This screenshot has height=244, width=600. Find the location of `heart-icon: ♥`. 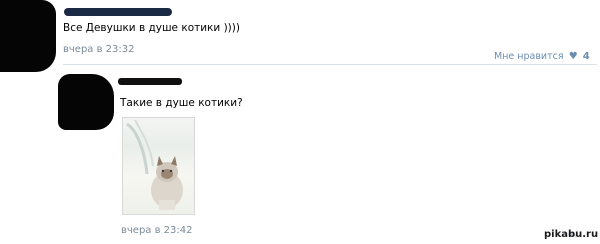

heart-icon: ♥ is located at coordinates (573, 56).